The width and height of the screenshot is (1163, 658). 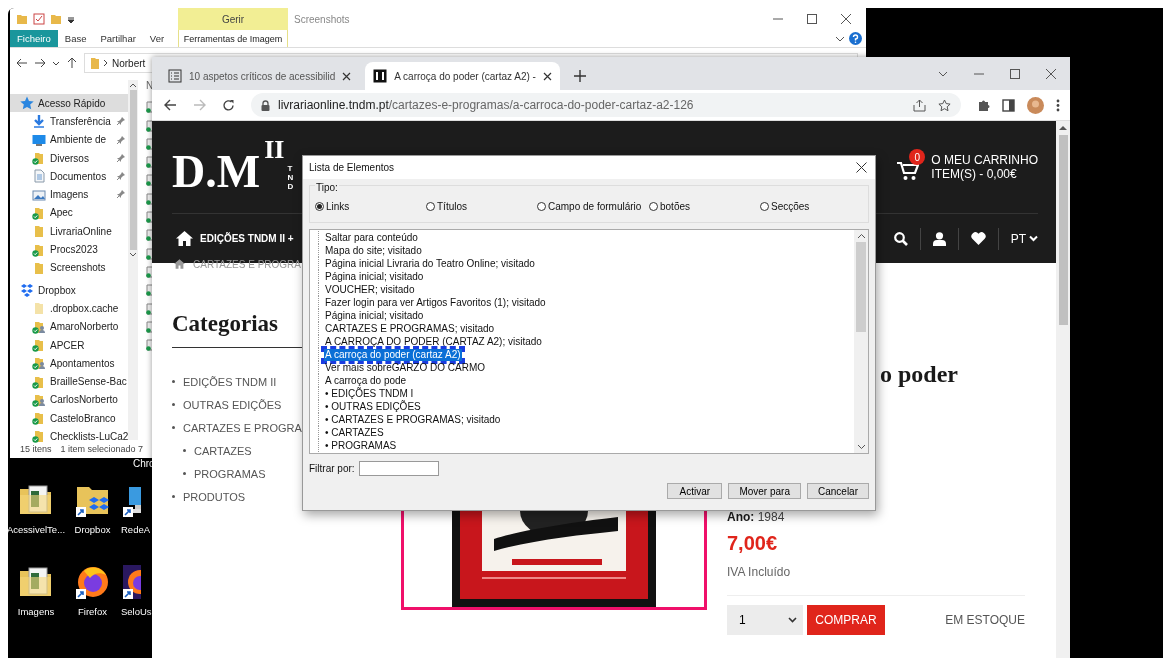 I want to click on star-icon, so click(x=944, y=105).